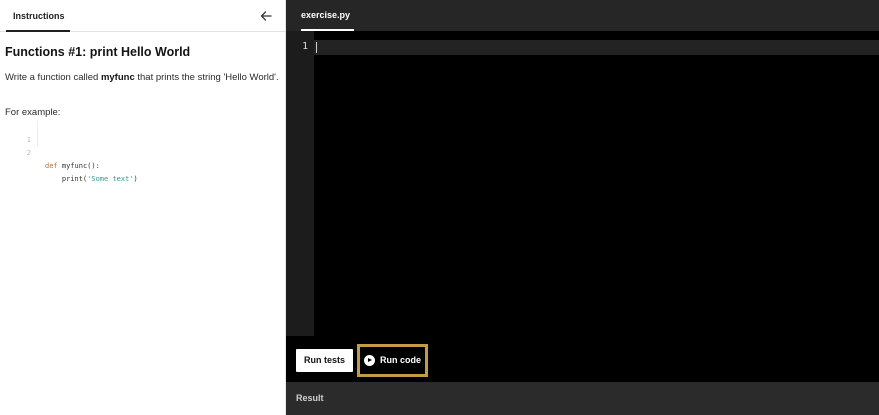 This screenshot has height=415, width=879. I want to click on code-keyword: def, so click(51, 166).